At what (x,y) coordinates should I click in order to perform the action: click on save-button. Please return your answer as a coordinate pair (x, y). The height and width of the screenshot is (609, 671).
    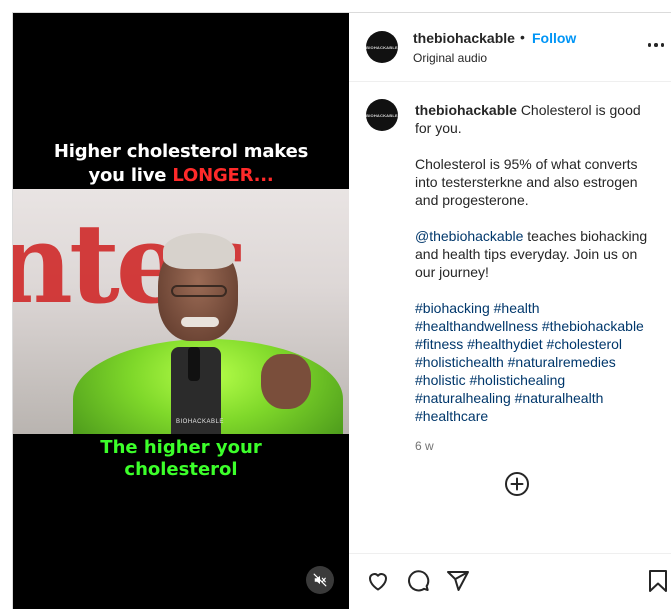
    Looking at the image, I should click on (658, 581).